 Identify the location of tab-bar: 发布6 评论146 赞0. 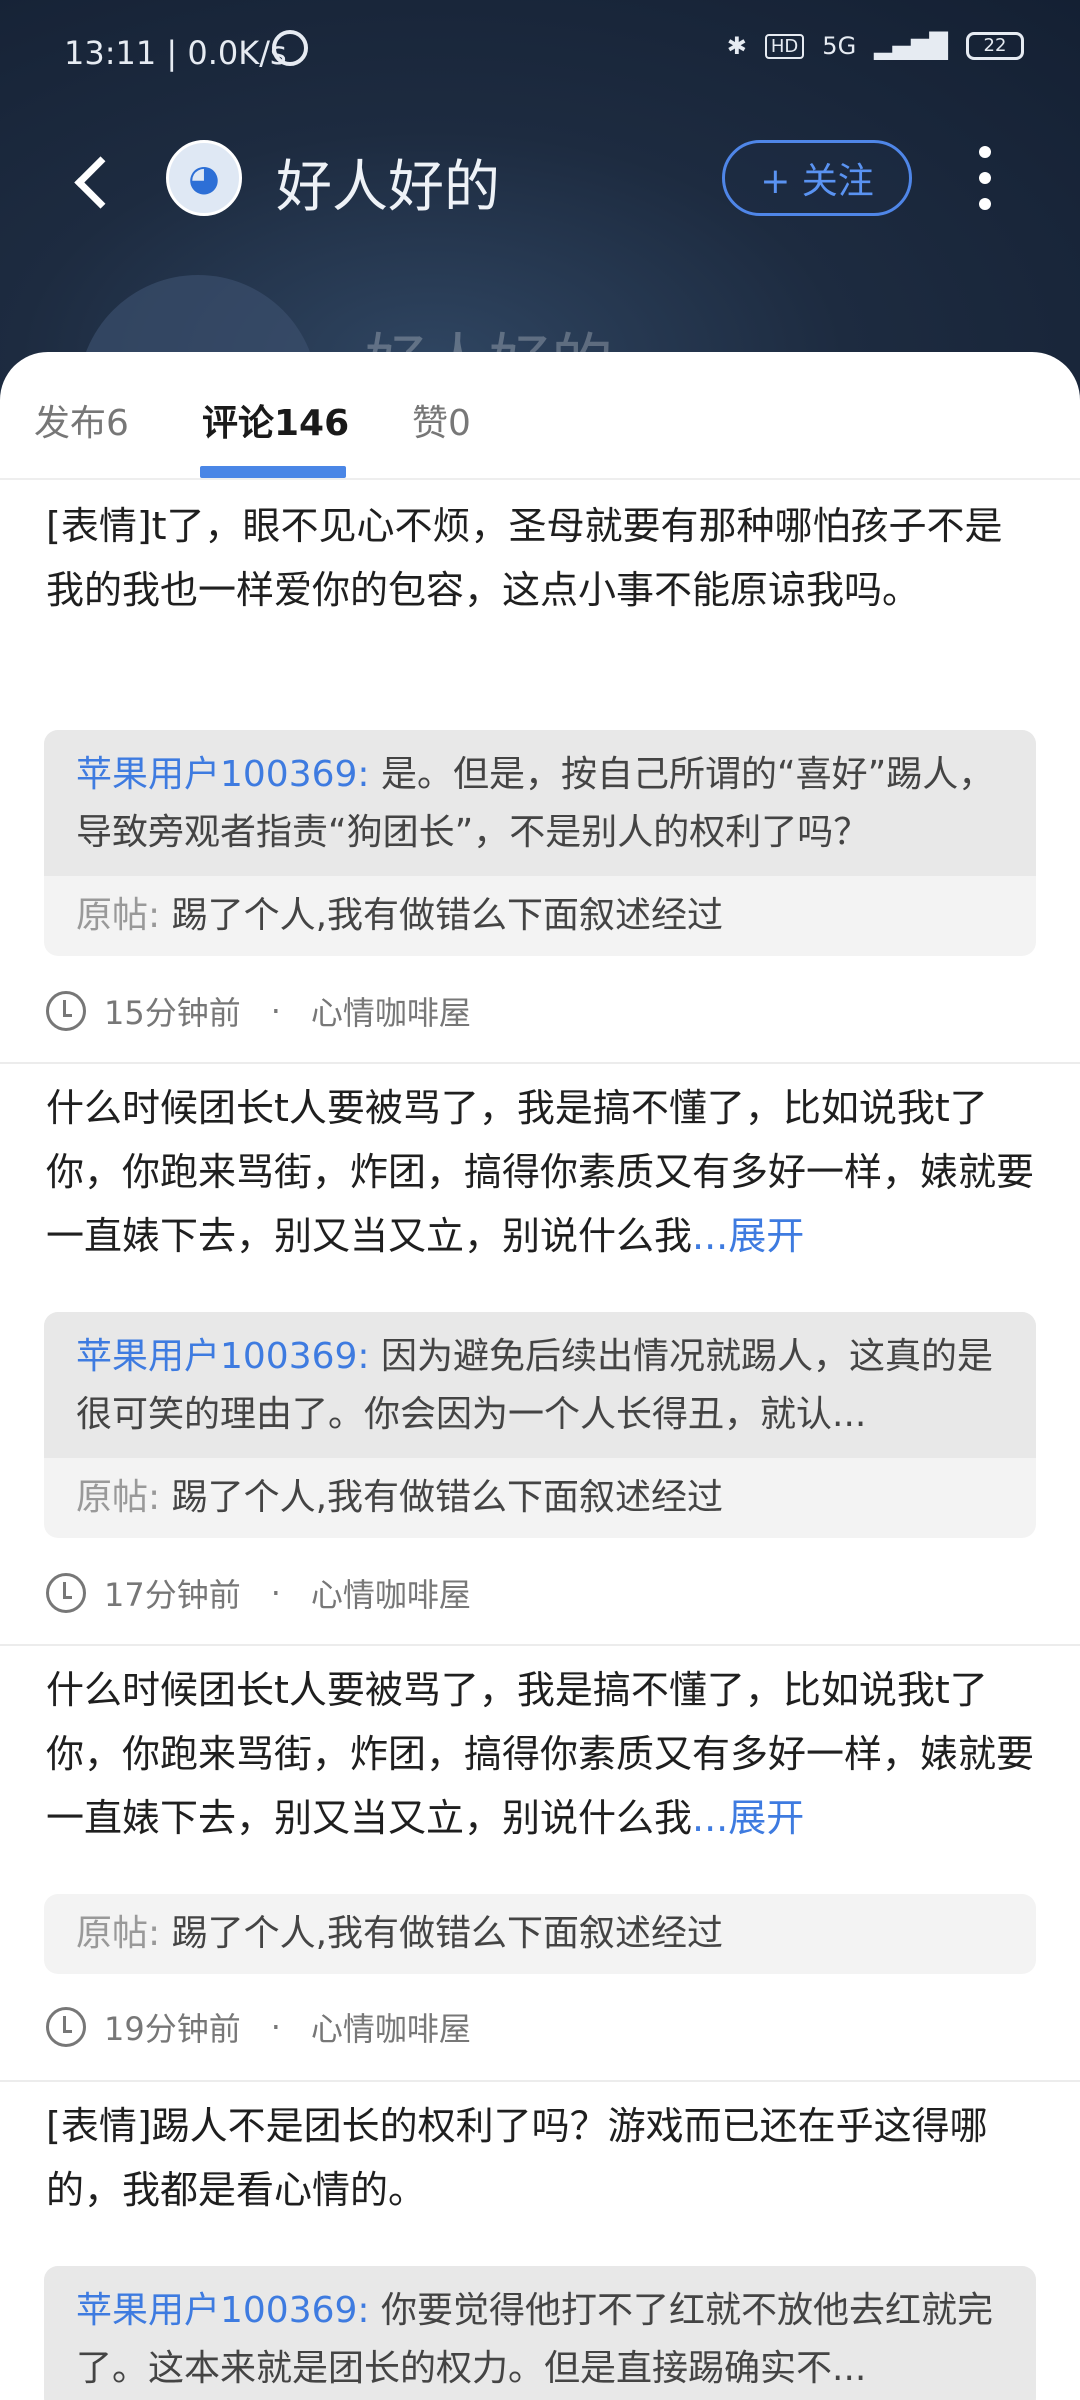
(540, 416).